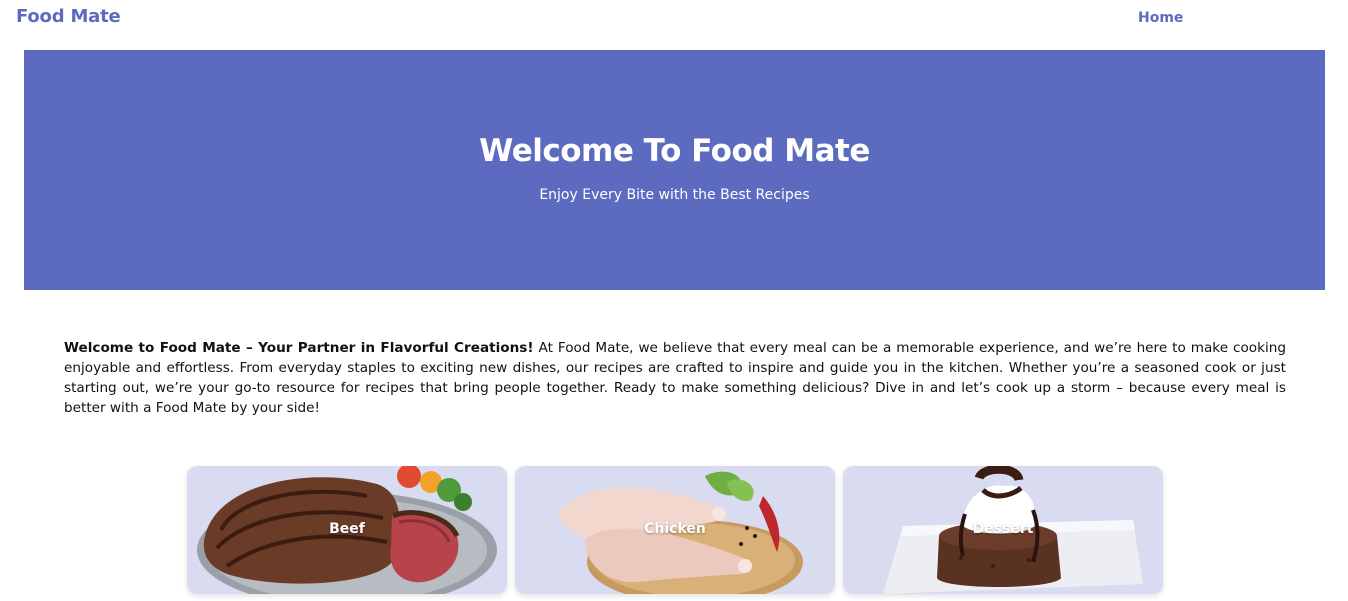 This screenshot has width=1348, height=601. I want to click on category-card-beef: Beef, so click(347, 530).